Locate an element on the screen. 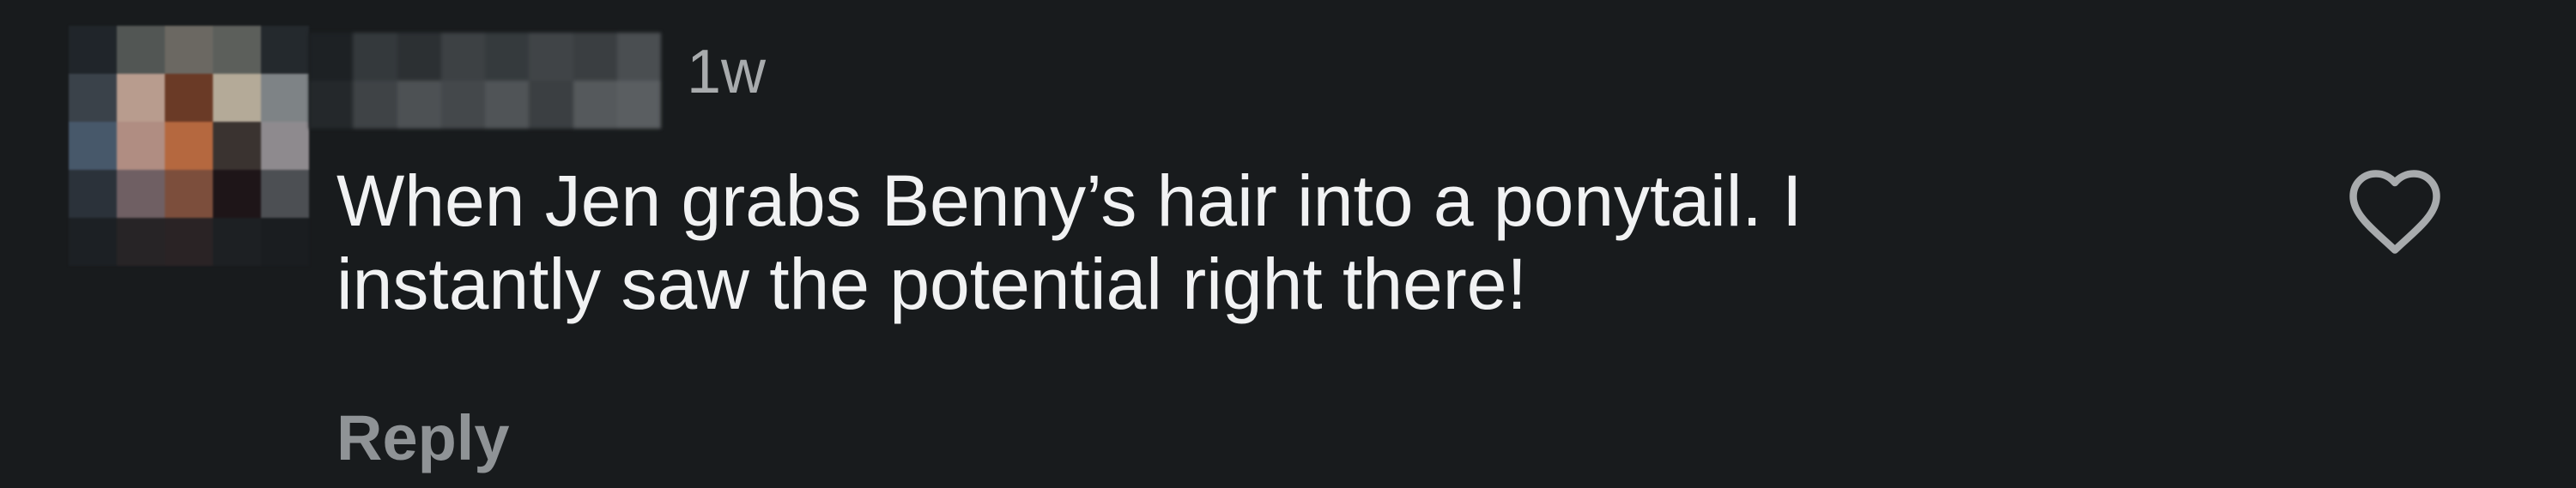 Image resolution: width=2576 pixels, height=488 pixels. reply-button: Reply is located at coordinates (423, 438).